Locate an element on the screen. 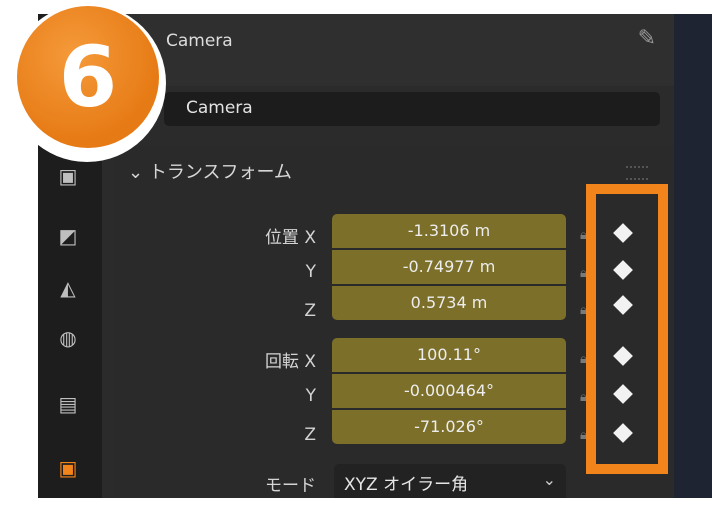  pin-icon: ✎ is located at coordinates (647, 38).